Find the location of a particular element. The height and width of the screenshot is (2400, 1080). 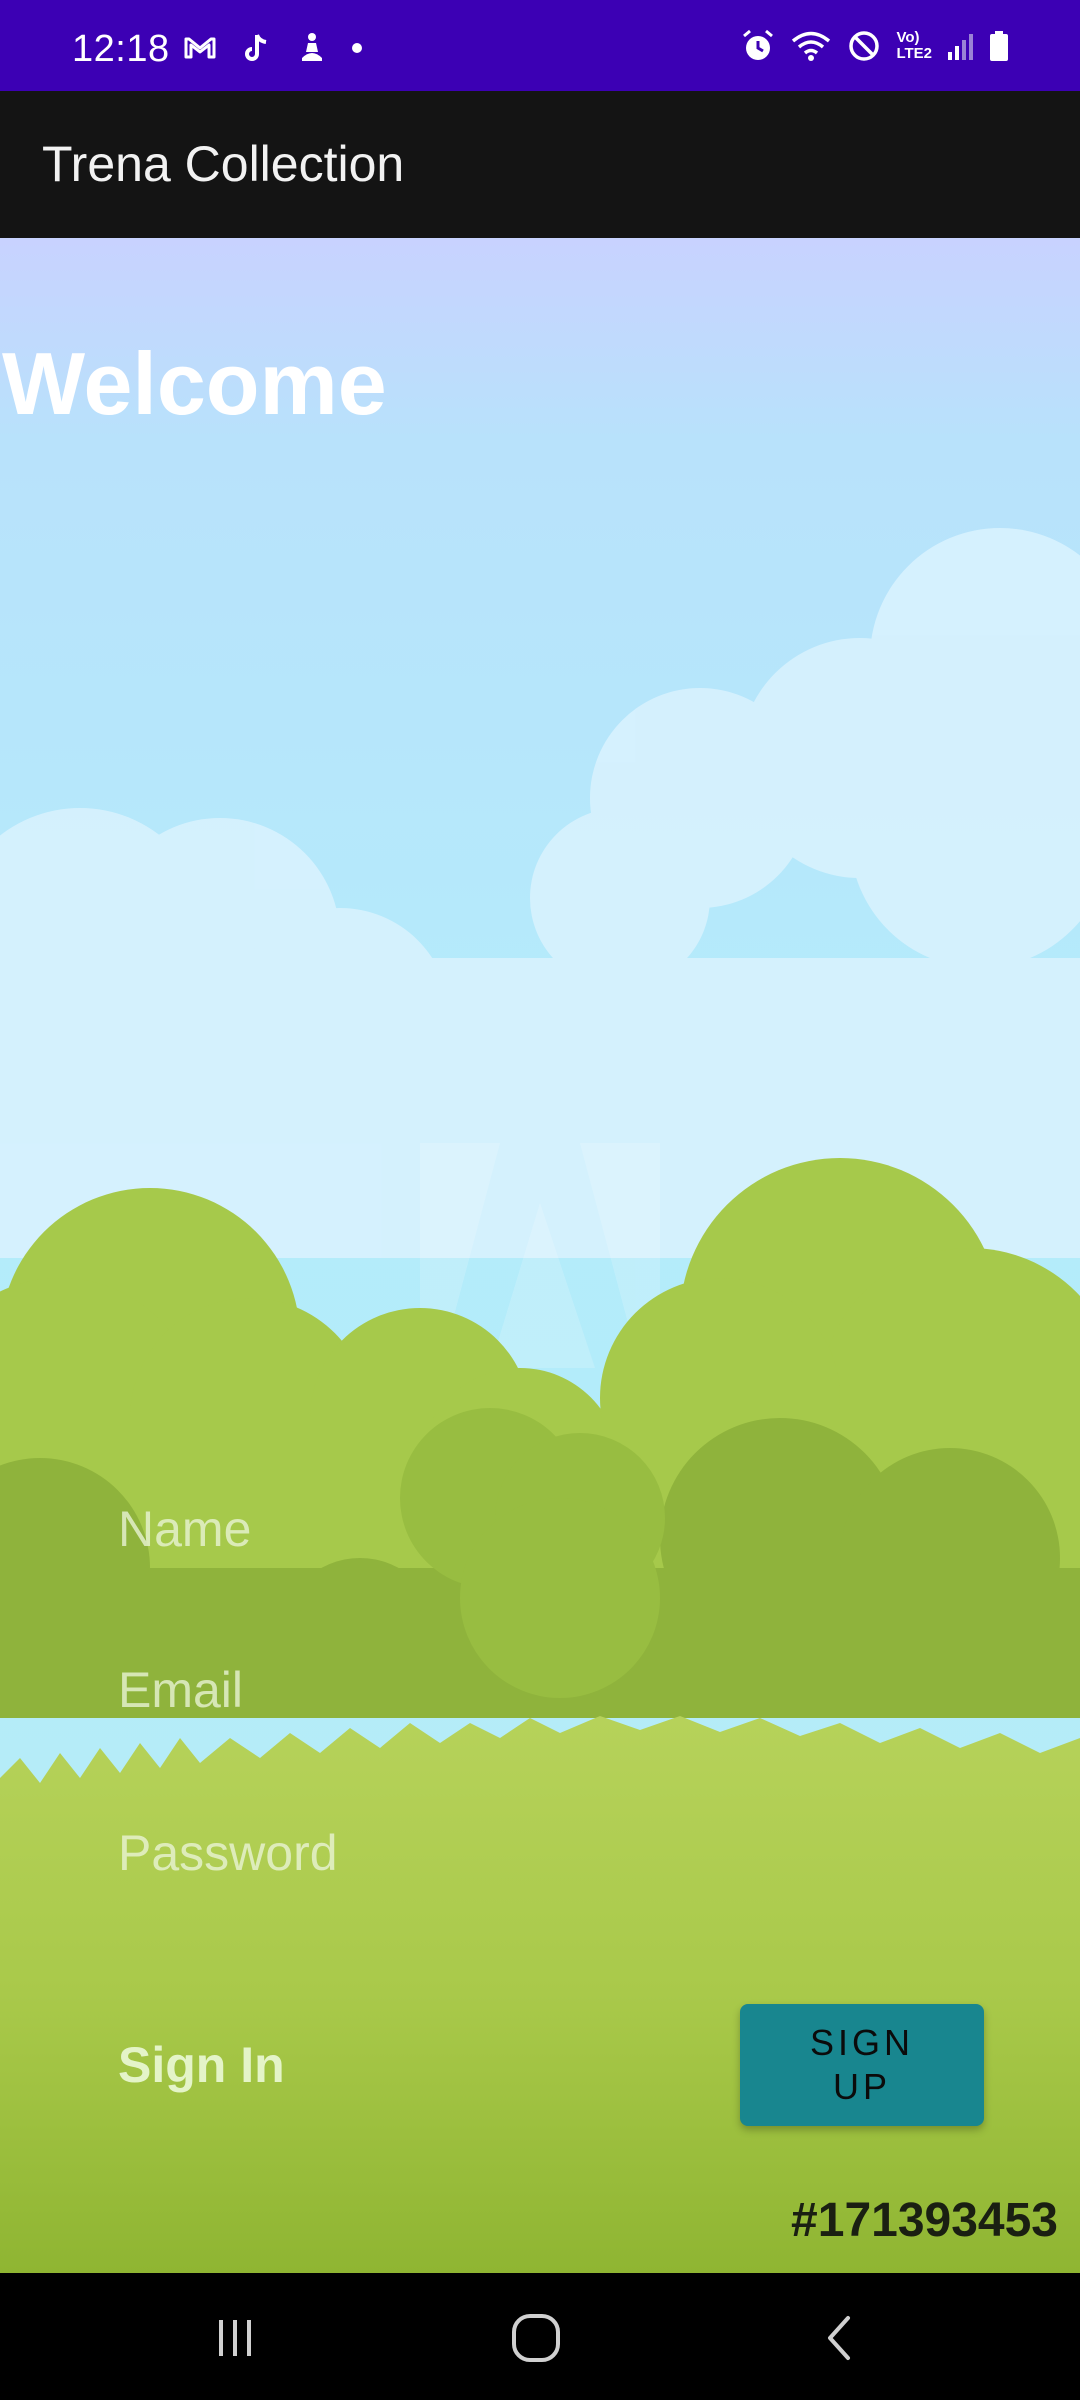

status-bar: 12:18 Vo) LTE2 is located at coordinates (540, 45).